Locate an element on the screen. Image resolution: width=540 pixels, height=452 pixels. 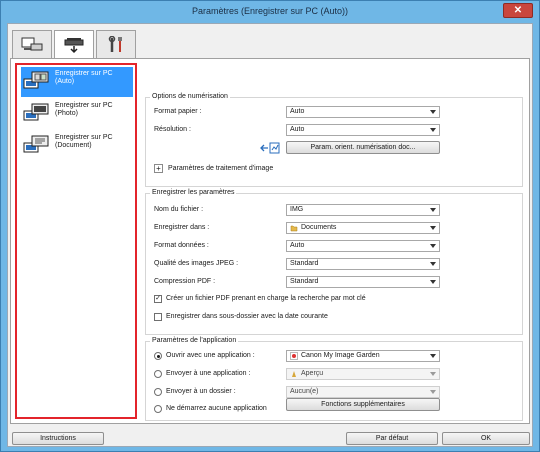
send-app-select: Aperçu is located at coordinates (363, 374).